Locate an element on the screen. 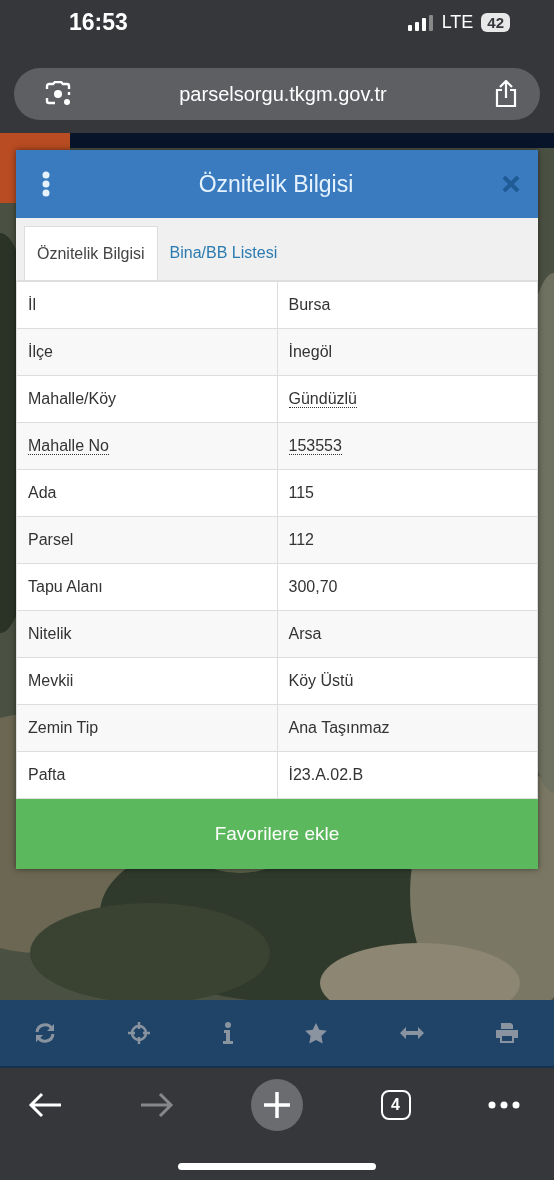  print-icon is located at coordinates (506, 1033).